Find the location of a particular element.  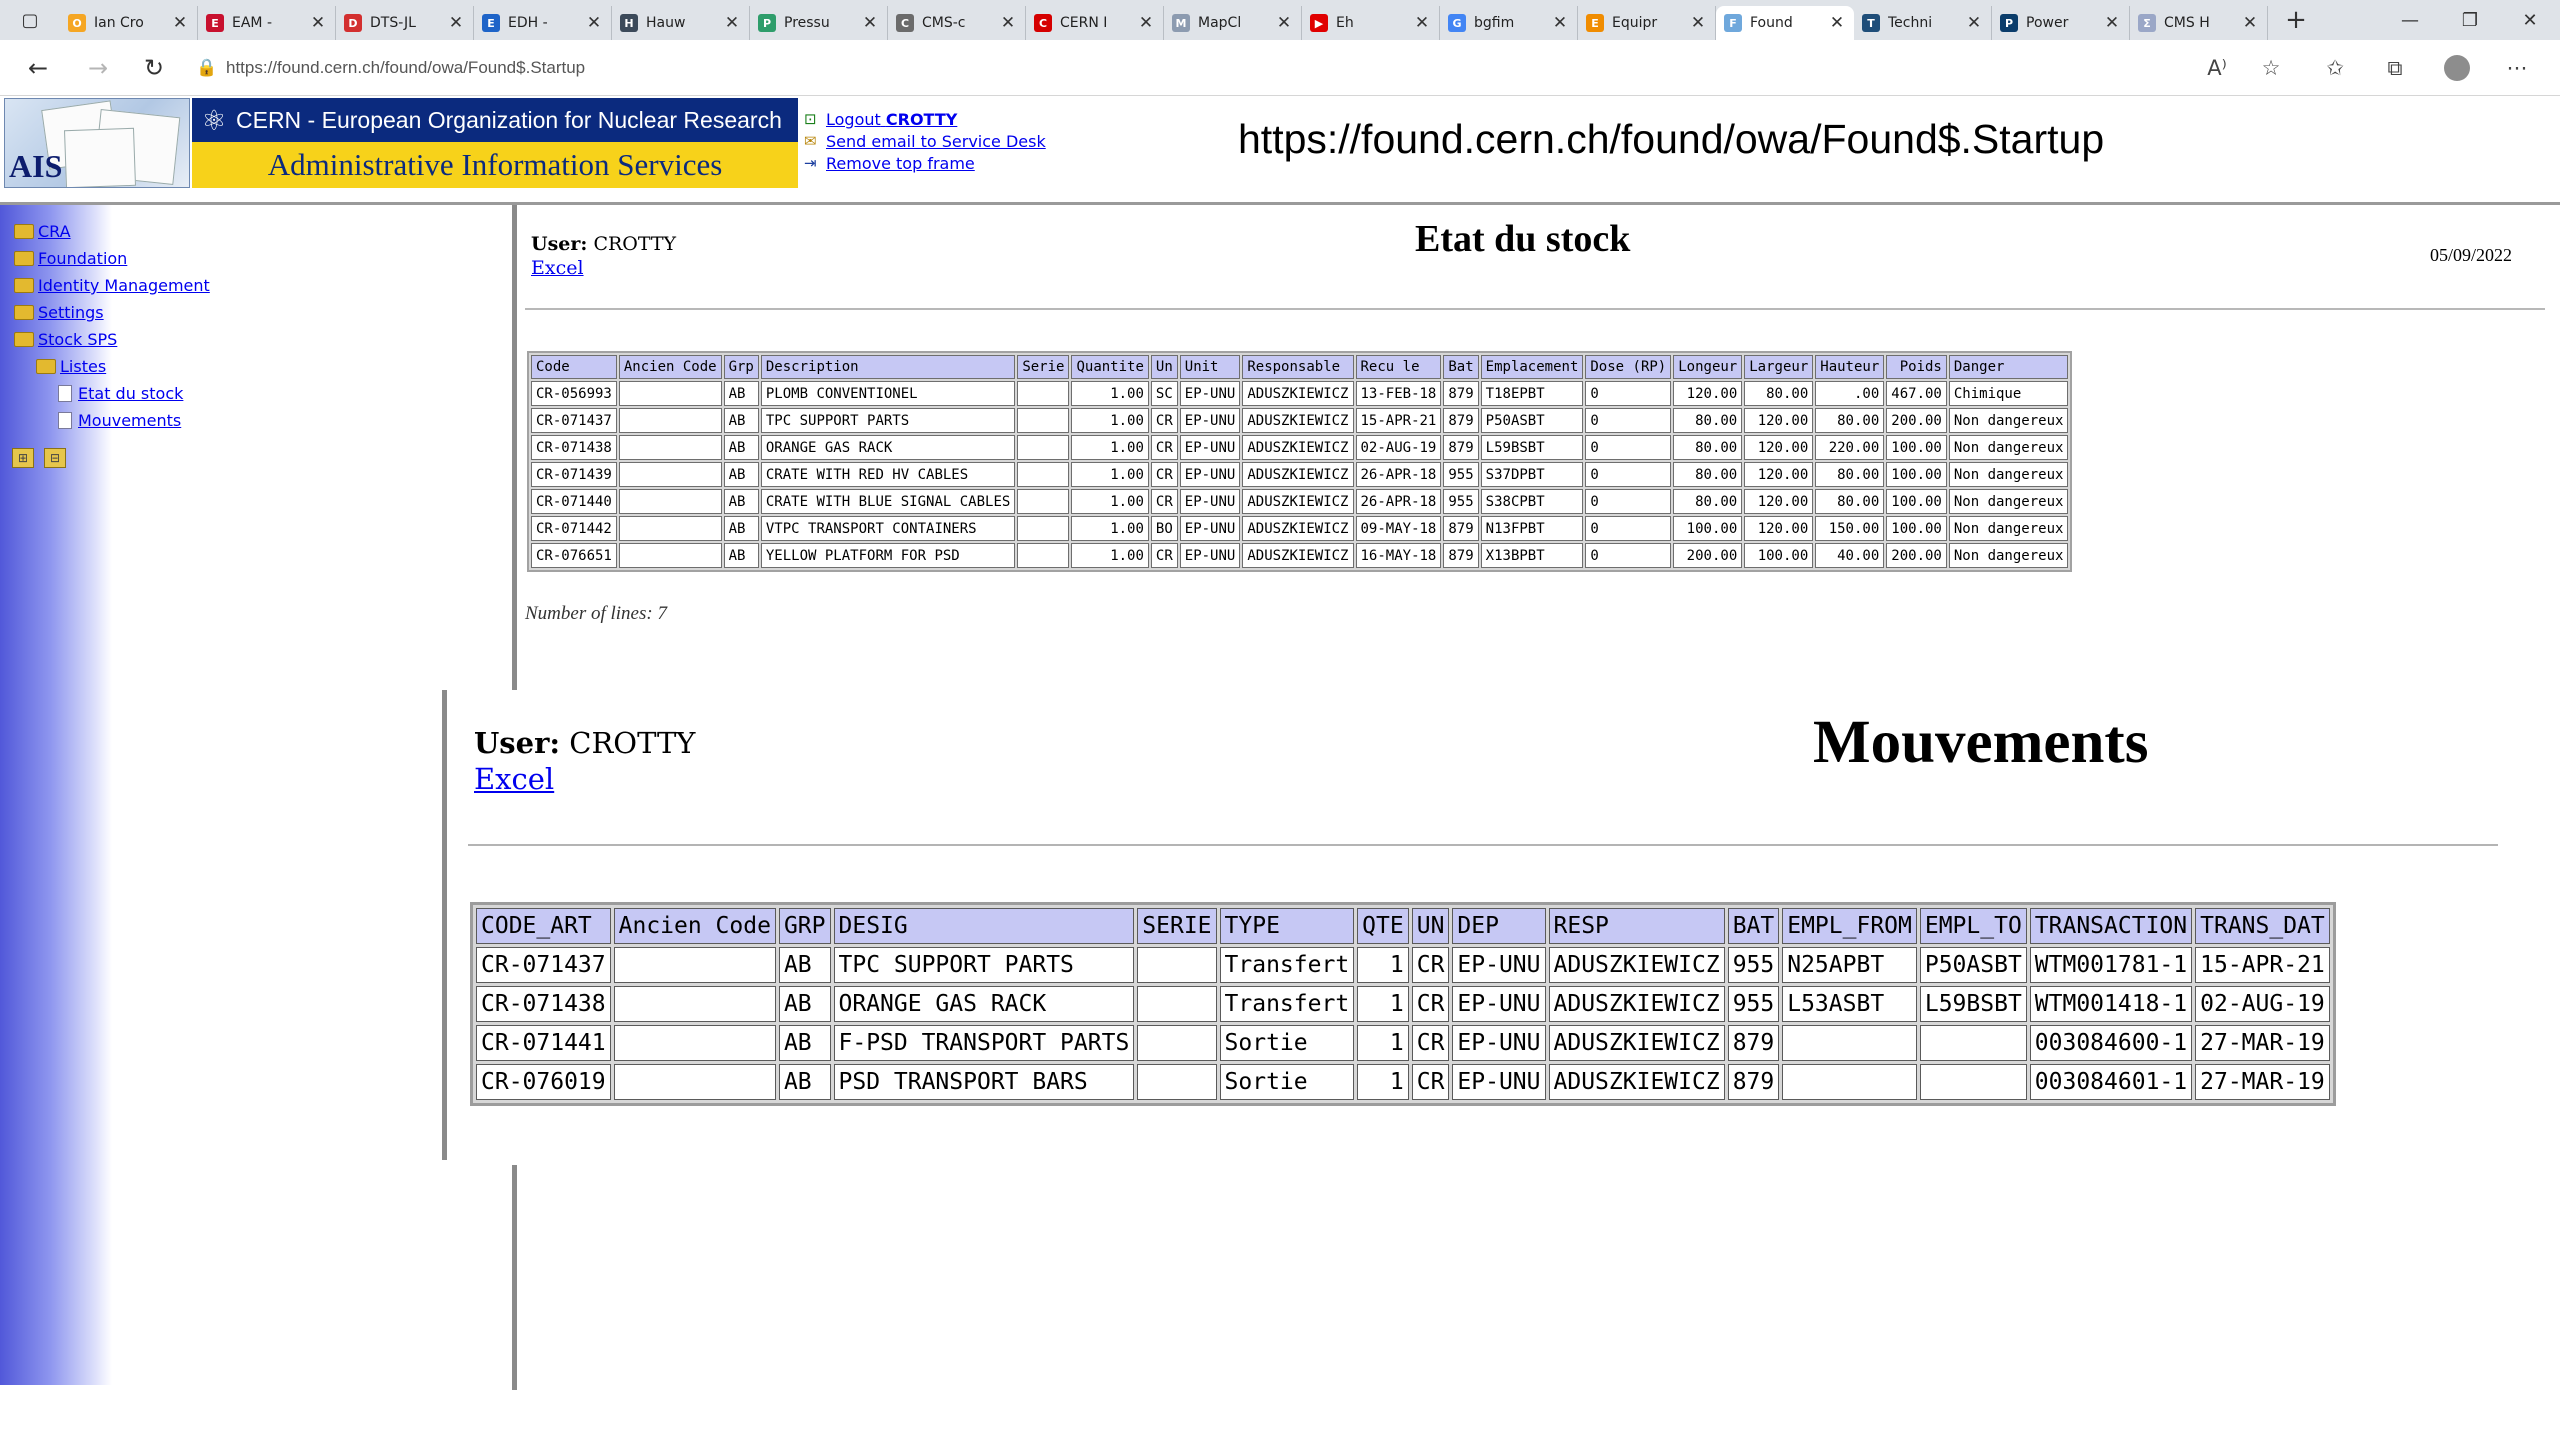

circle-icon: H is located at coordinates (629, 23).